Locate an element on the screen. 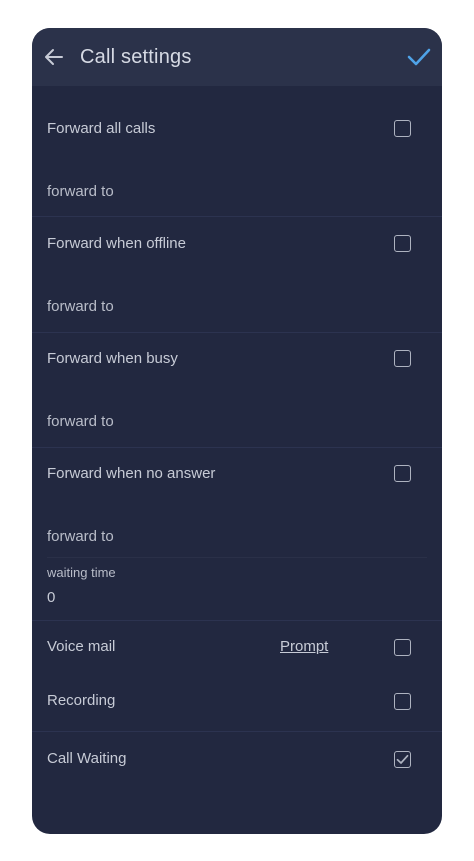 The image size is (474, 861). arrow-left-icon is located at coordinates (54, 57).